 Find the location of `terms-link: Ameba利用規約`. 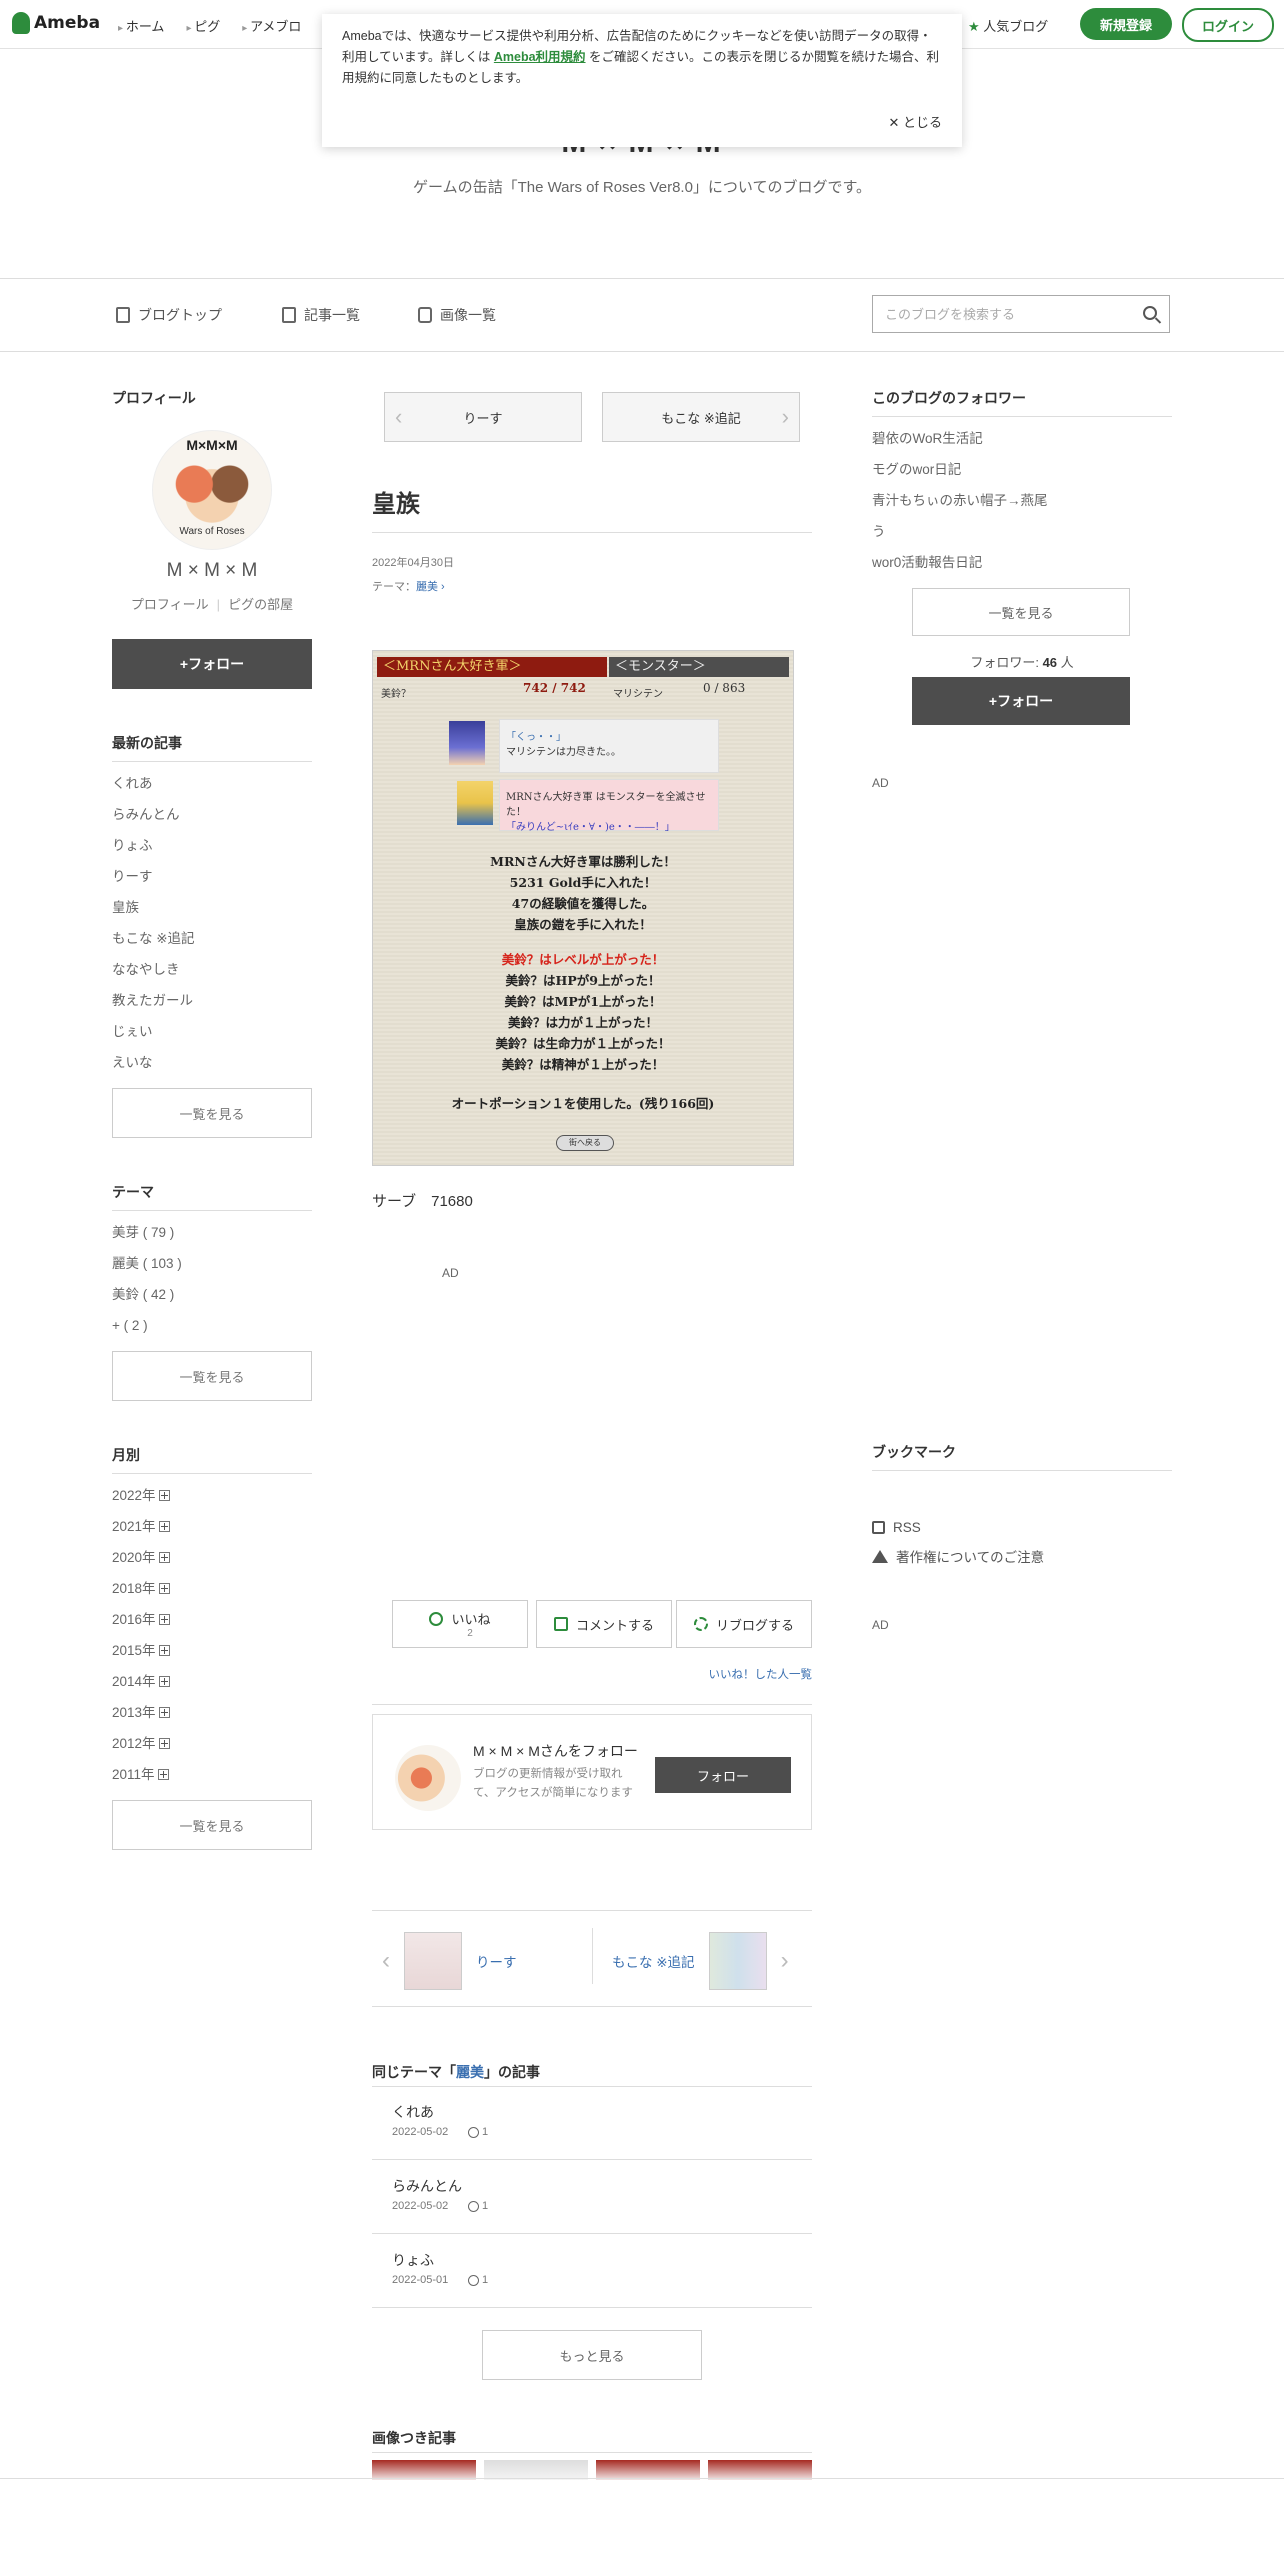

terms-link: Ameba利用規約 is located at coordinates (540, 57).